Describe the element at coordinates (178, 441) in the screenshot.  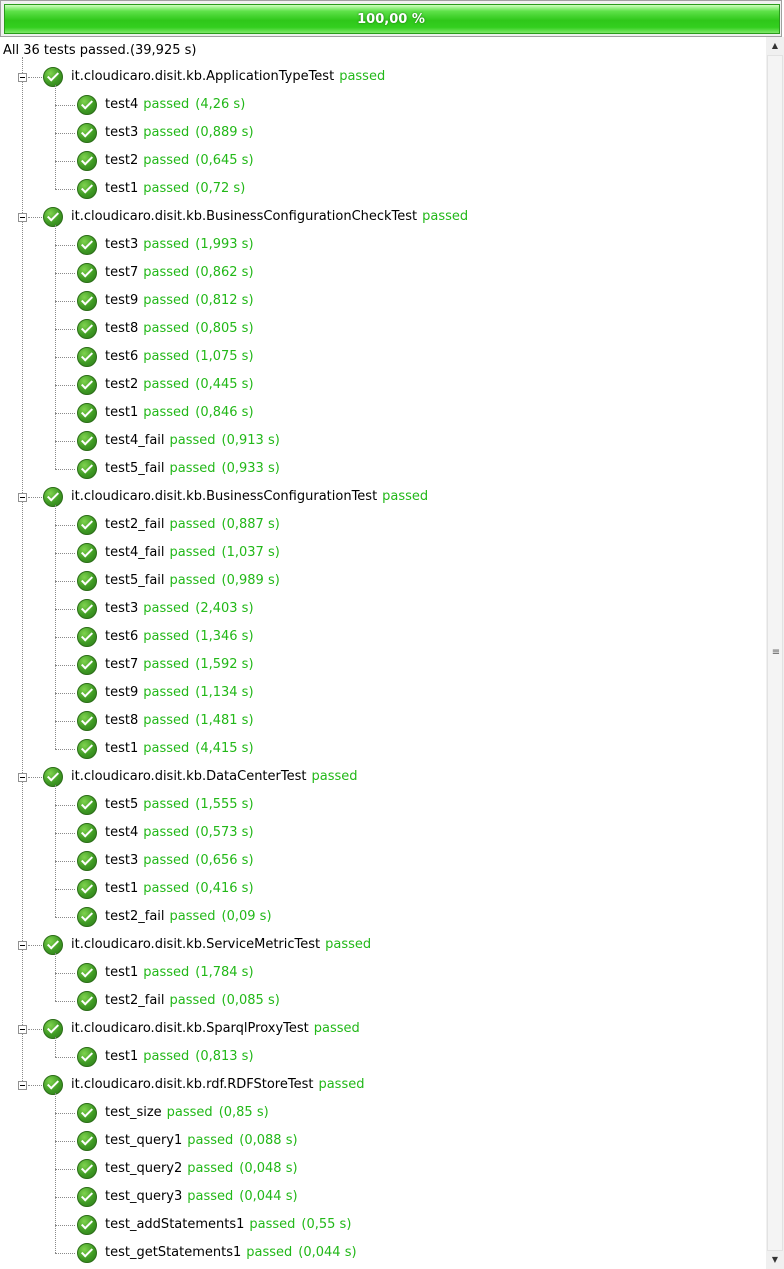
I see `test-row: test4_fail passed (0,913 s)` at that location.